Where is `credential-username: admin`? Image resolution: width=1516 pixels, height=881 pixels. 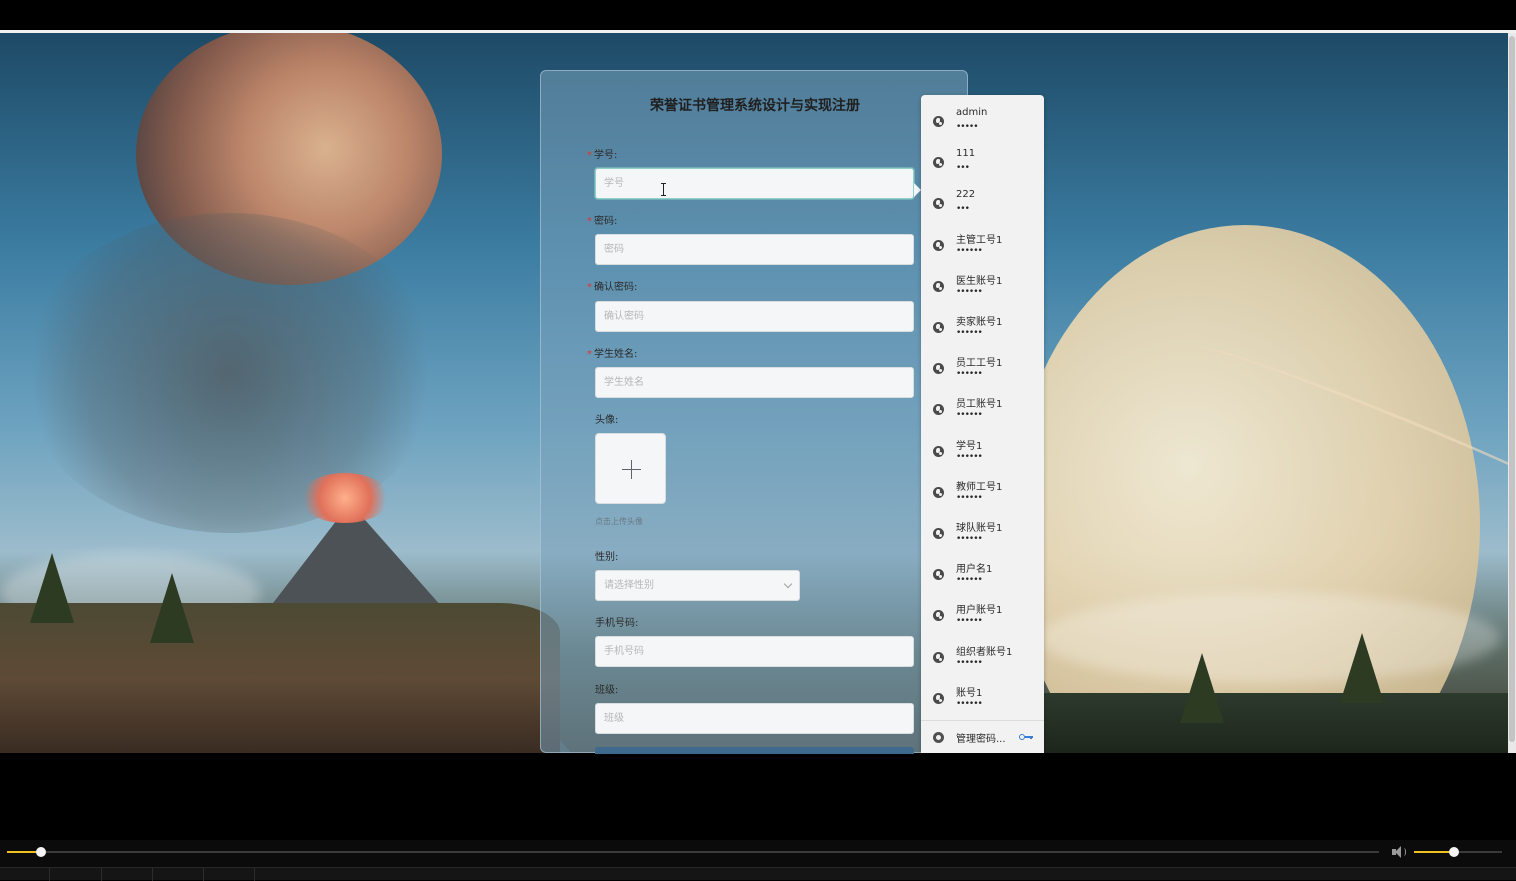 credential-username: admin is located at coordinates (972, 112).